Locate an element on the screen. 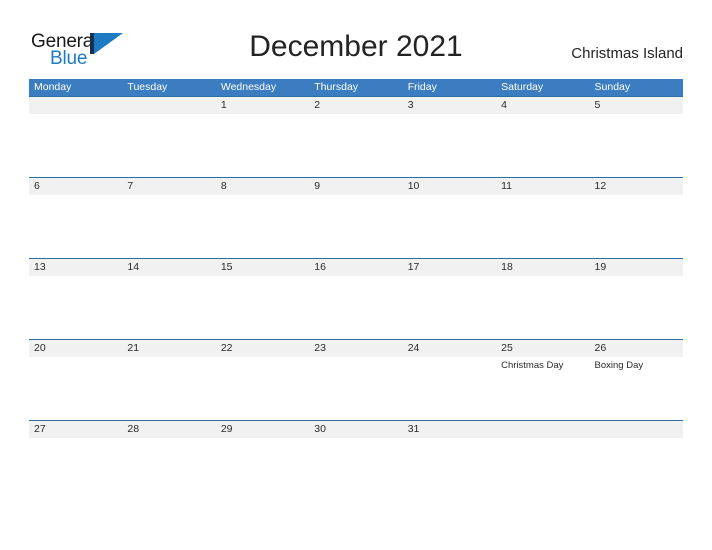  date-cell: 20 is located at coordinates (75, 348).